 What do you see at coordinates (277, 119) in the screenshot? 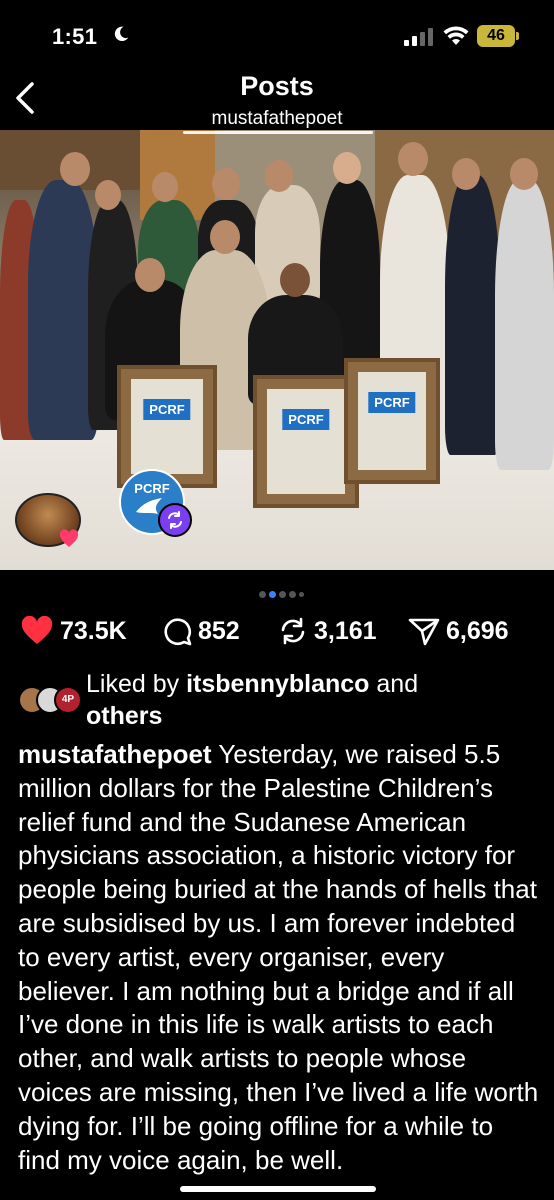
I see `page-subtitle-username: mustafathepoet` at bounding box center [277, 119].